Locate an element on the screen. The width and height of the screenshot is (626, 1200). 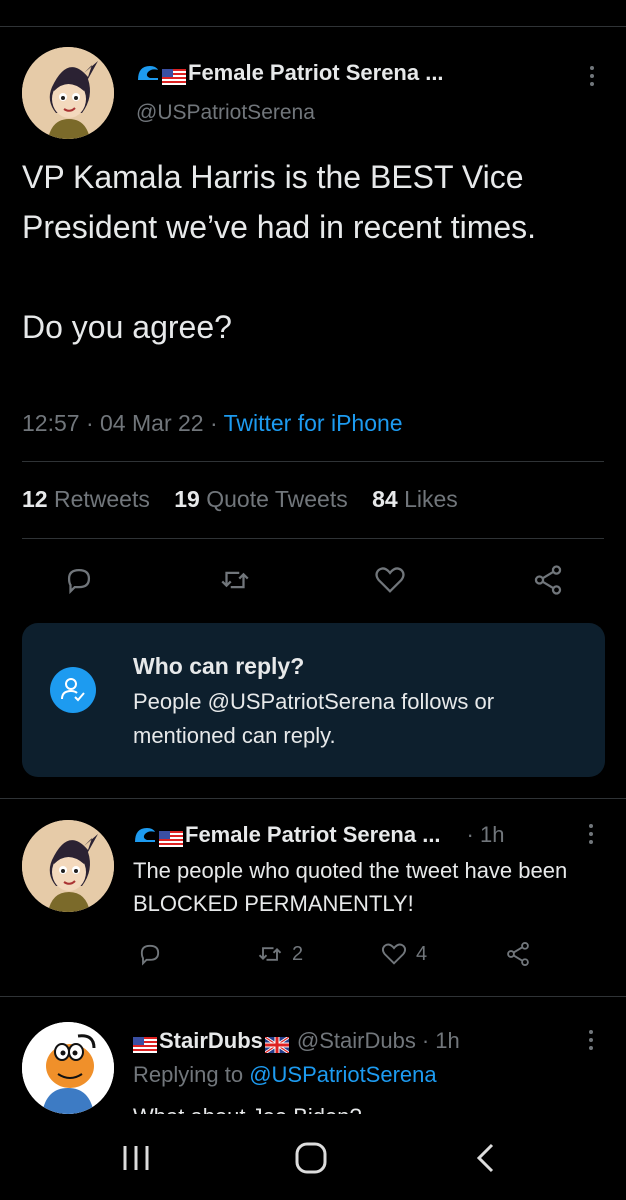
replying-prefix: Replying to is located at coordinates (188, 1074).